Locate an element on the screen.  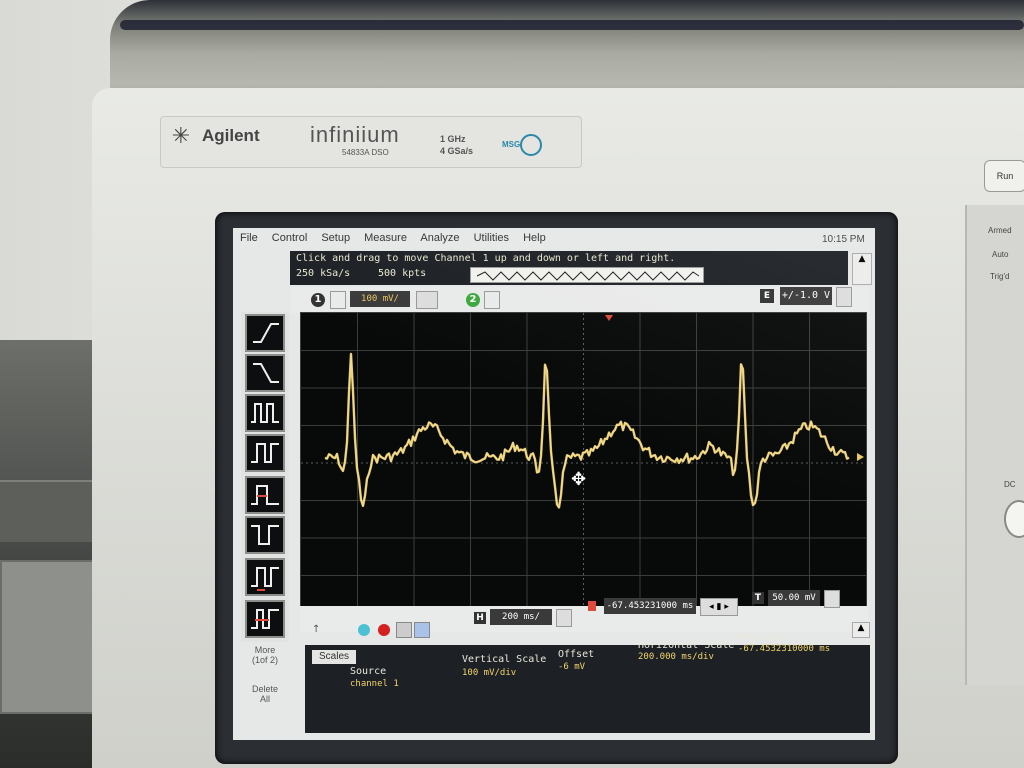
more-label: More is located at coordinates (265, 650).